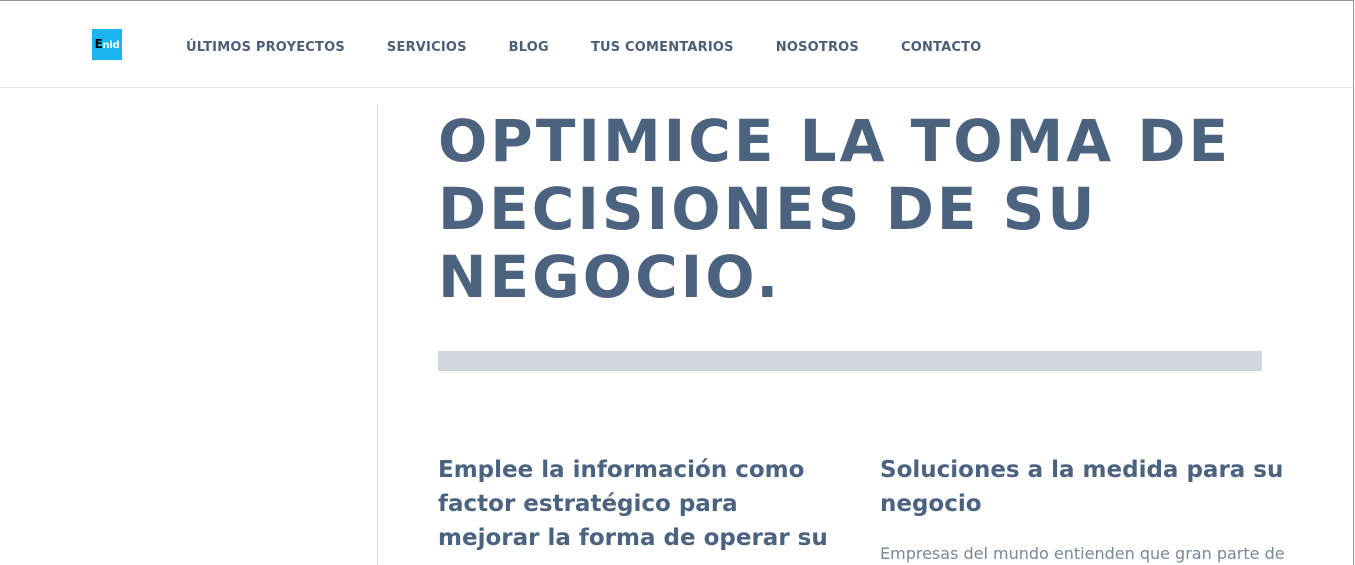  What do you see at coordinates (98, 44) in the screenshot?
I see `logo-letter: E` at bounding box center [98, 44].